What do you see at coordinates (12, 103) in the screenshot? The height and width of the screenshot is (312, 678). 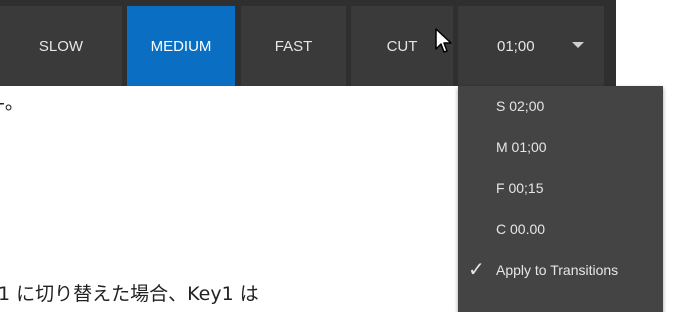 I see `document-text-fragment-top: -。` at bounding box center [12, 103].